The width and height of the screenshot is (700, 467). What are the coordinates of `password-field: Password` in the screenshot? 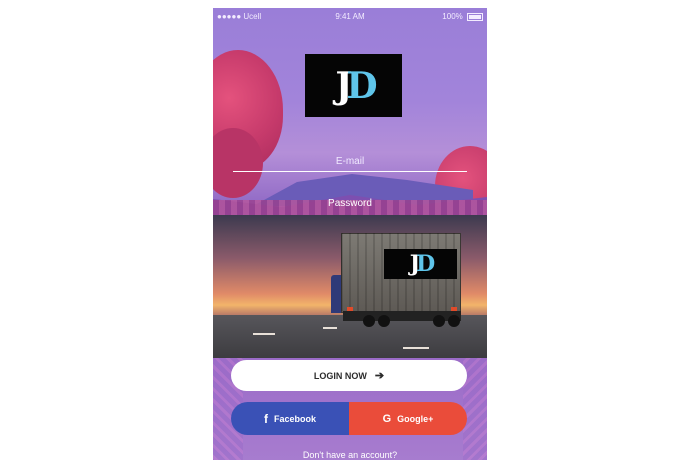 It's located at (350, 203).